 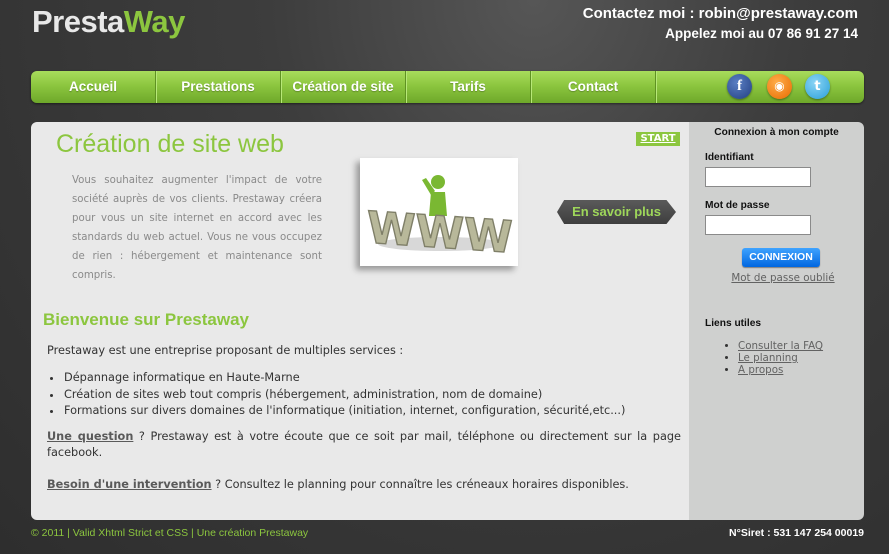 I want to click on login-title: Connexion à mon compte, so click(x=776, y=132).